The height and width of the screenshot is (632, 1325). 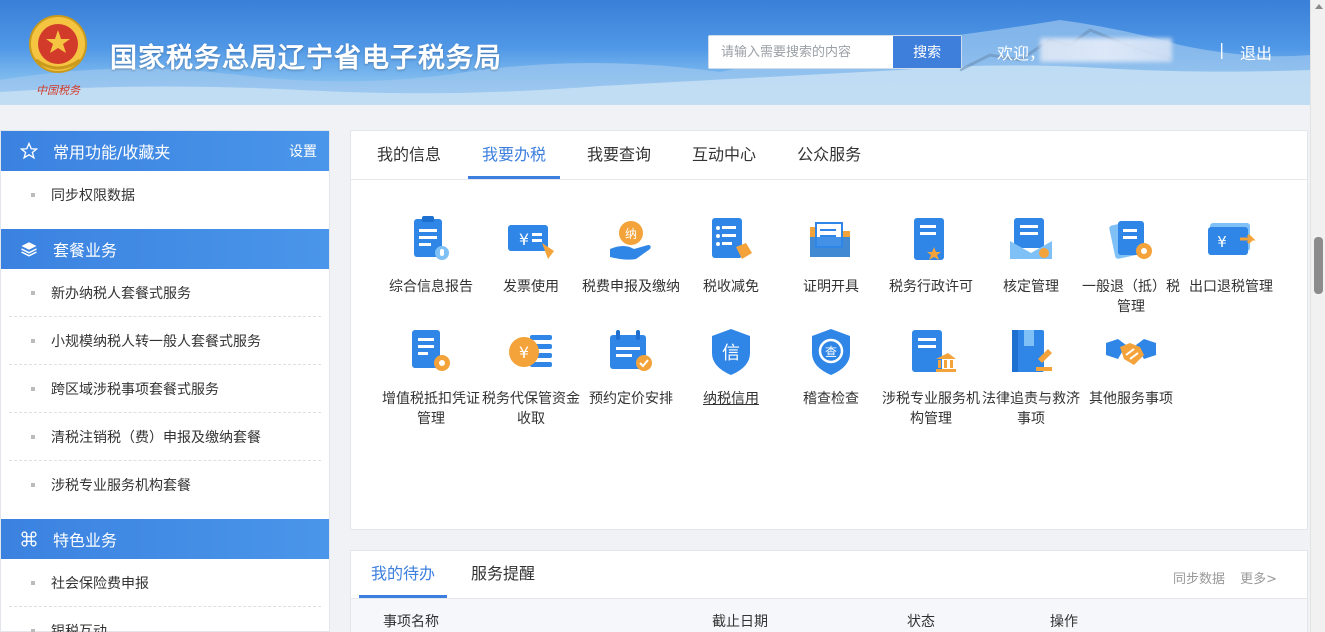 What do you see at coordinates (431, 240) in the screenshot?
I see `report-icon` at bounding box center [431, 240].